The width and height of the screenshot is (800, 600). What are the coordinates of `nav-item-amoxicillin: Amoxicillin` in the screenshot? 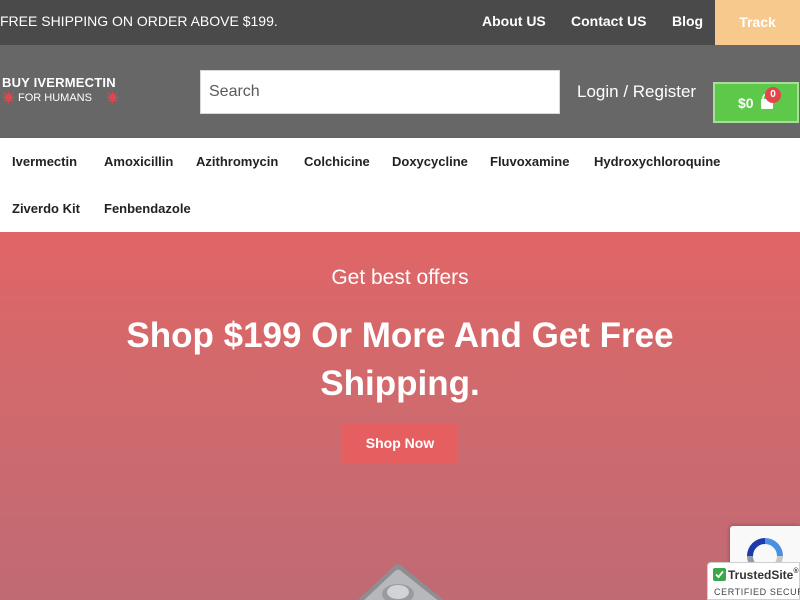 It's located at (138, 161).